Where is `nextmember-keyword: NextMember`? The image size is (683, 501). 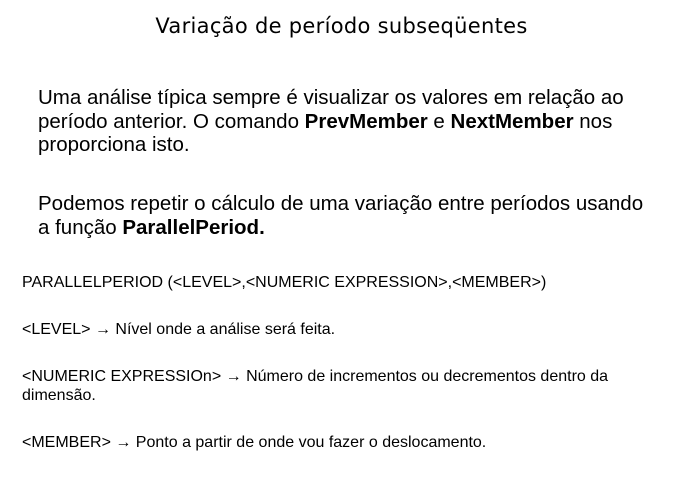
nextmember-keyword: NextMember is located at coordinates (512, 121).